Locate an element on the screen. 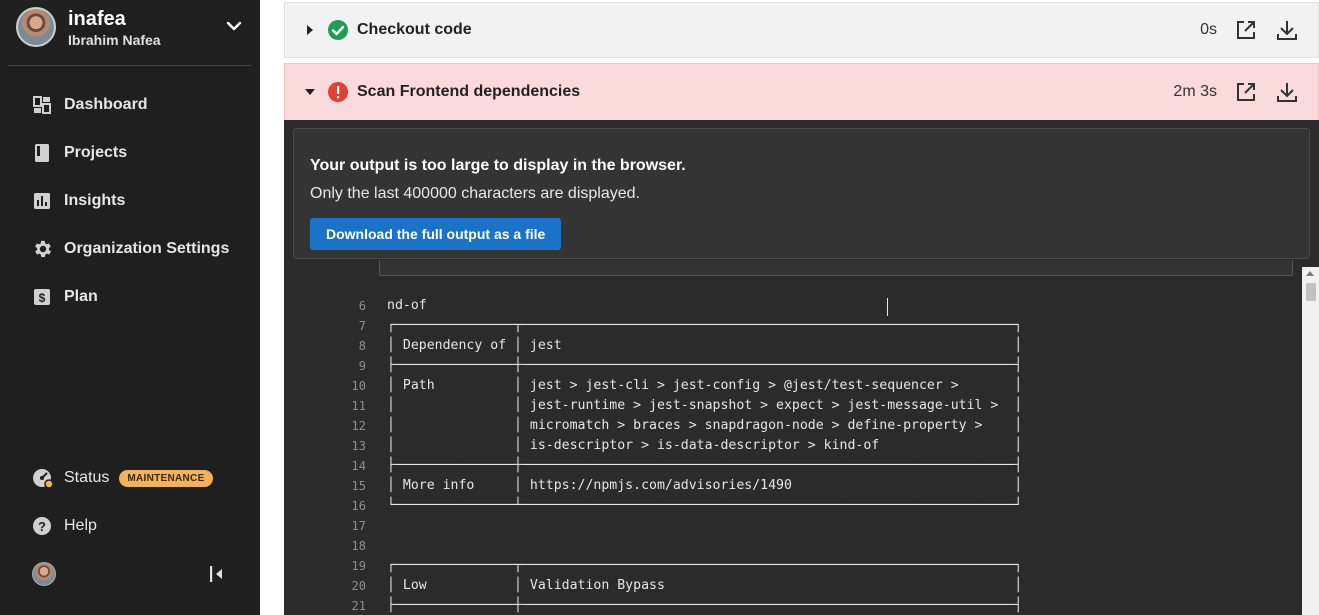 This screenshot has width=1319, height=615. line-number: 21 is located at coordinates (358, 606).